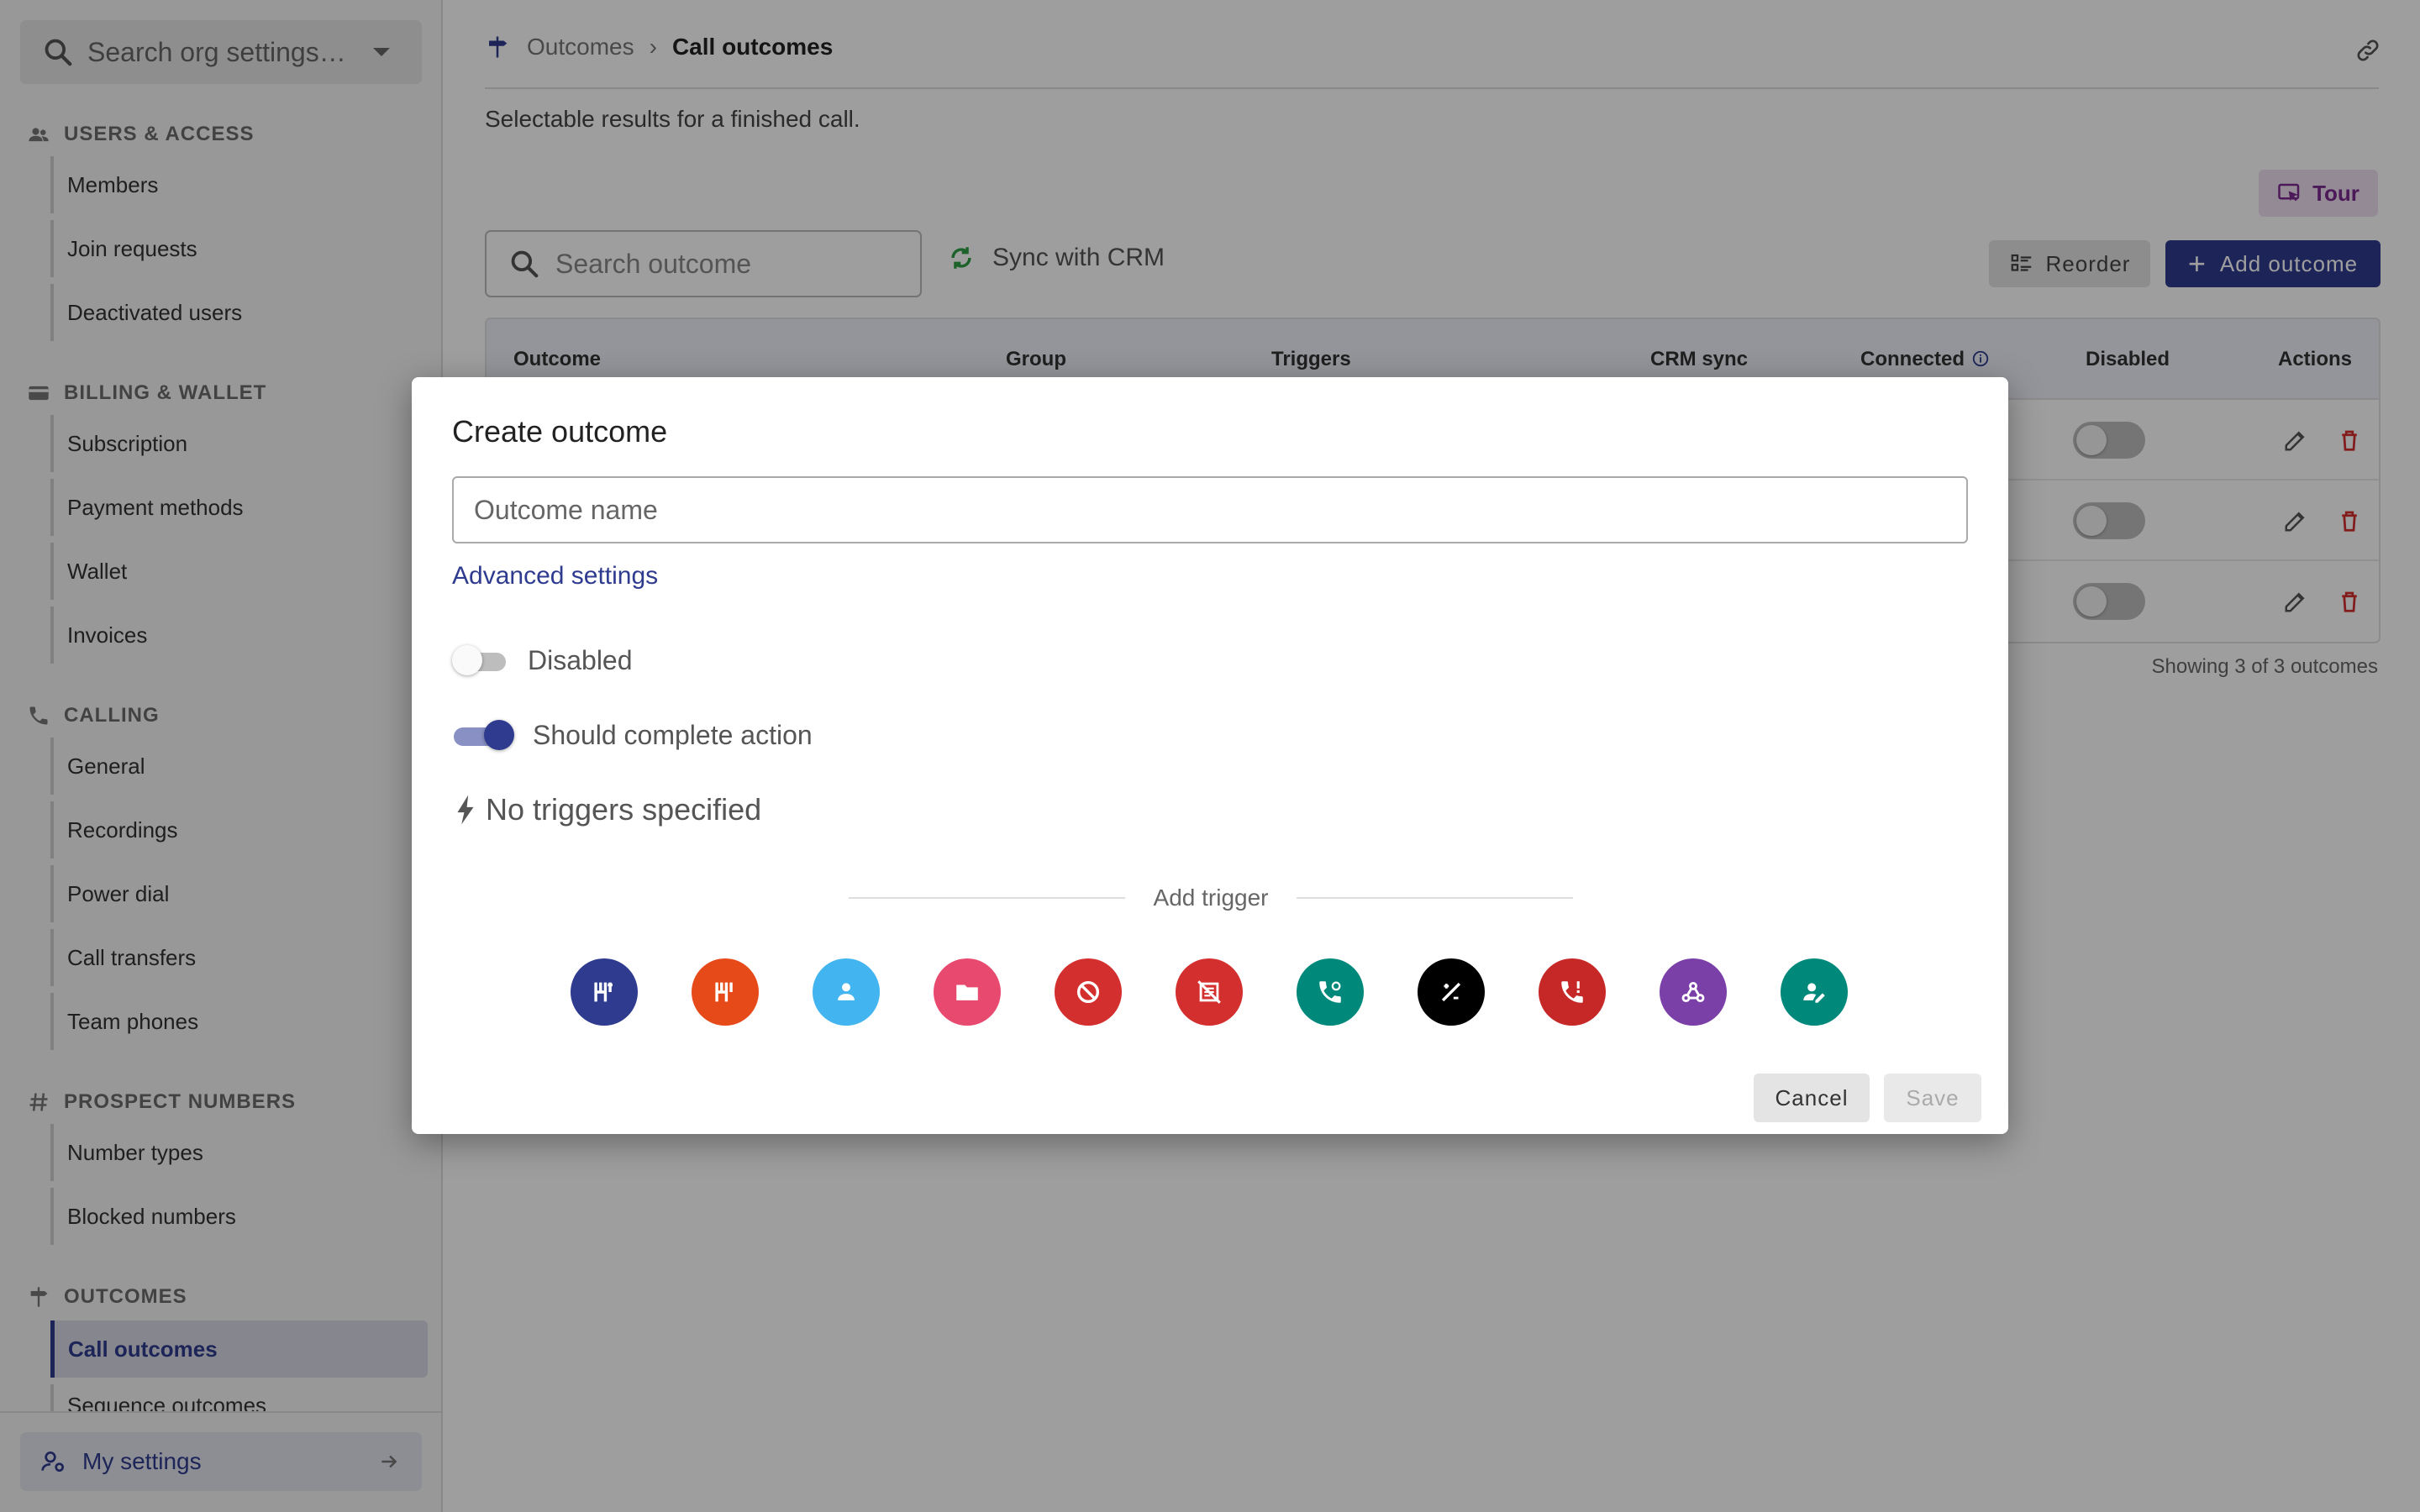 The width and height of the screenshot is (2420, 1512). I want to click on contact-icon, so click(846, 991).